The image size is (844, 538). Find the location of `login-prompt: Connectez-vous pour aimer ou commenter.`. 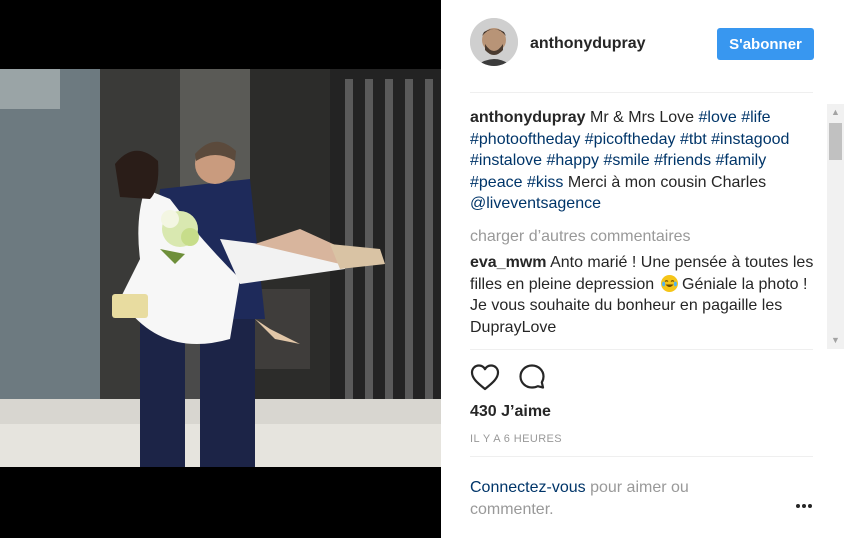

login-prompt: Connectez-vous pour aimer ou commenter. is located at coordinates (615, 499).